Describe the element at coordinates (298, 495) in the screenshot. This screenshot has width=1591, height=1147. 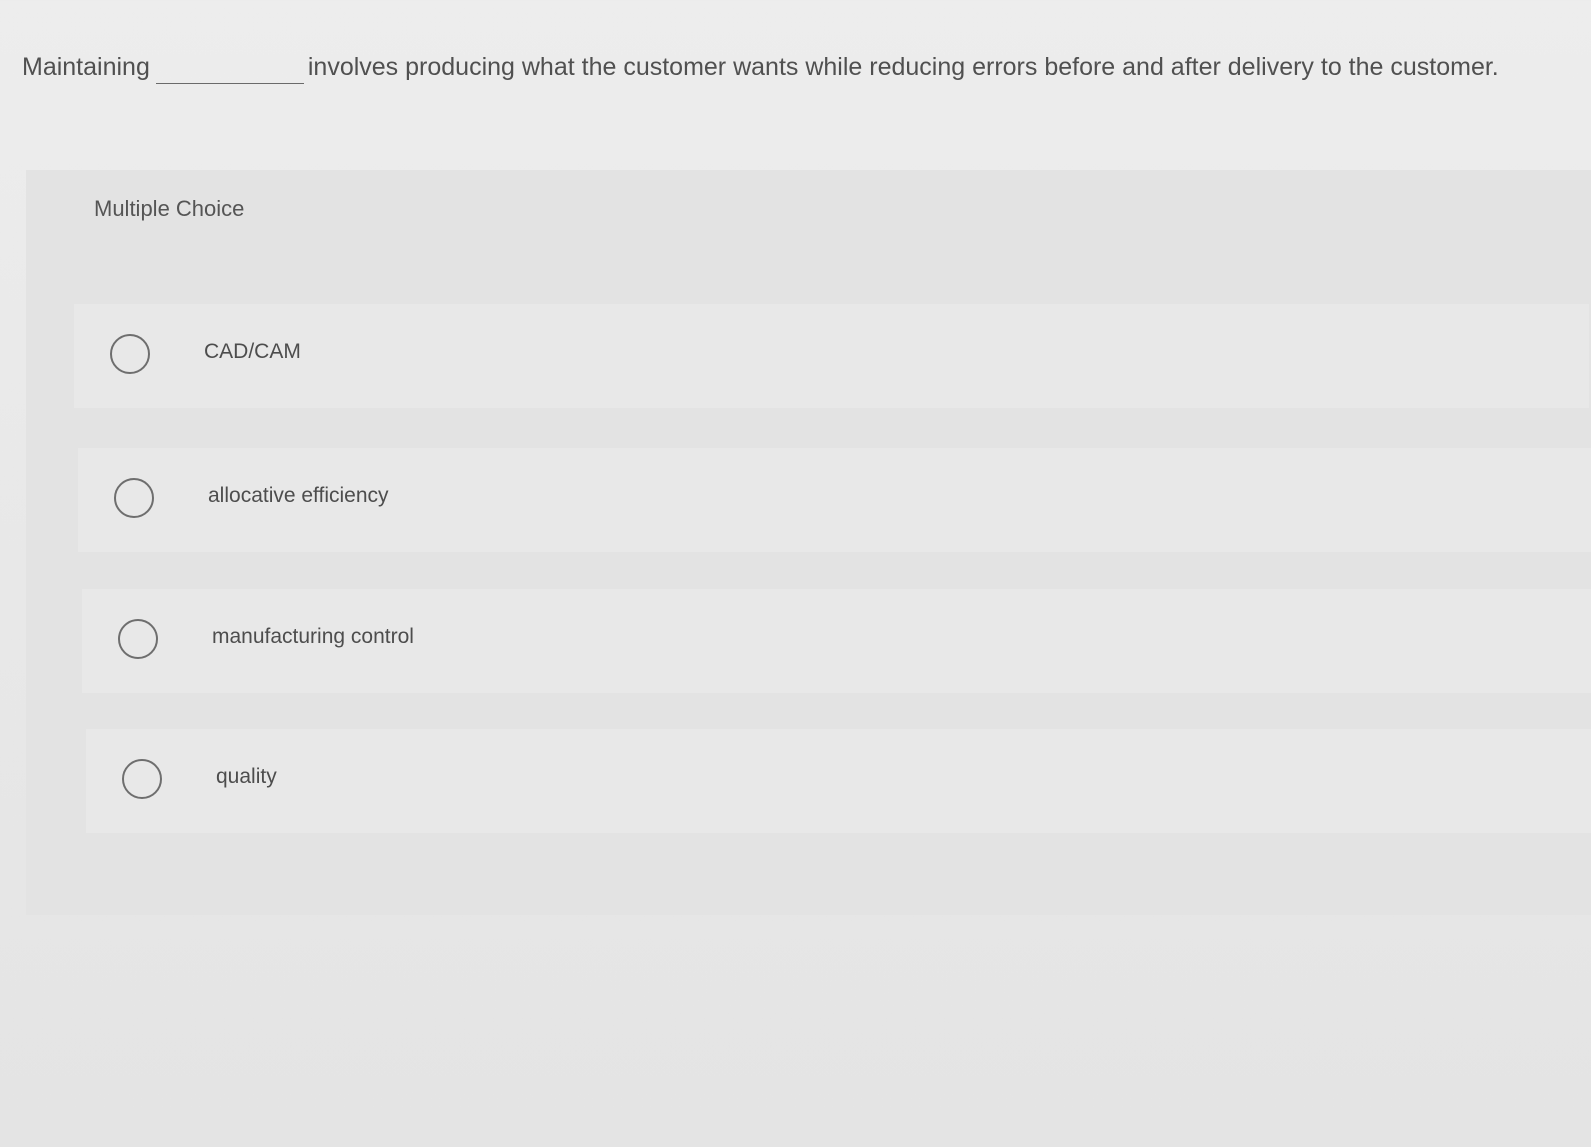
I see `option-label: allocative efficiency` at that location.